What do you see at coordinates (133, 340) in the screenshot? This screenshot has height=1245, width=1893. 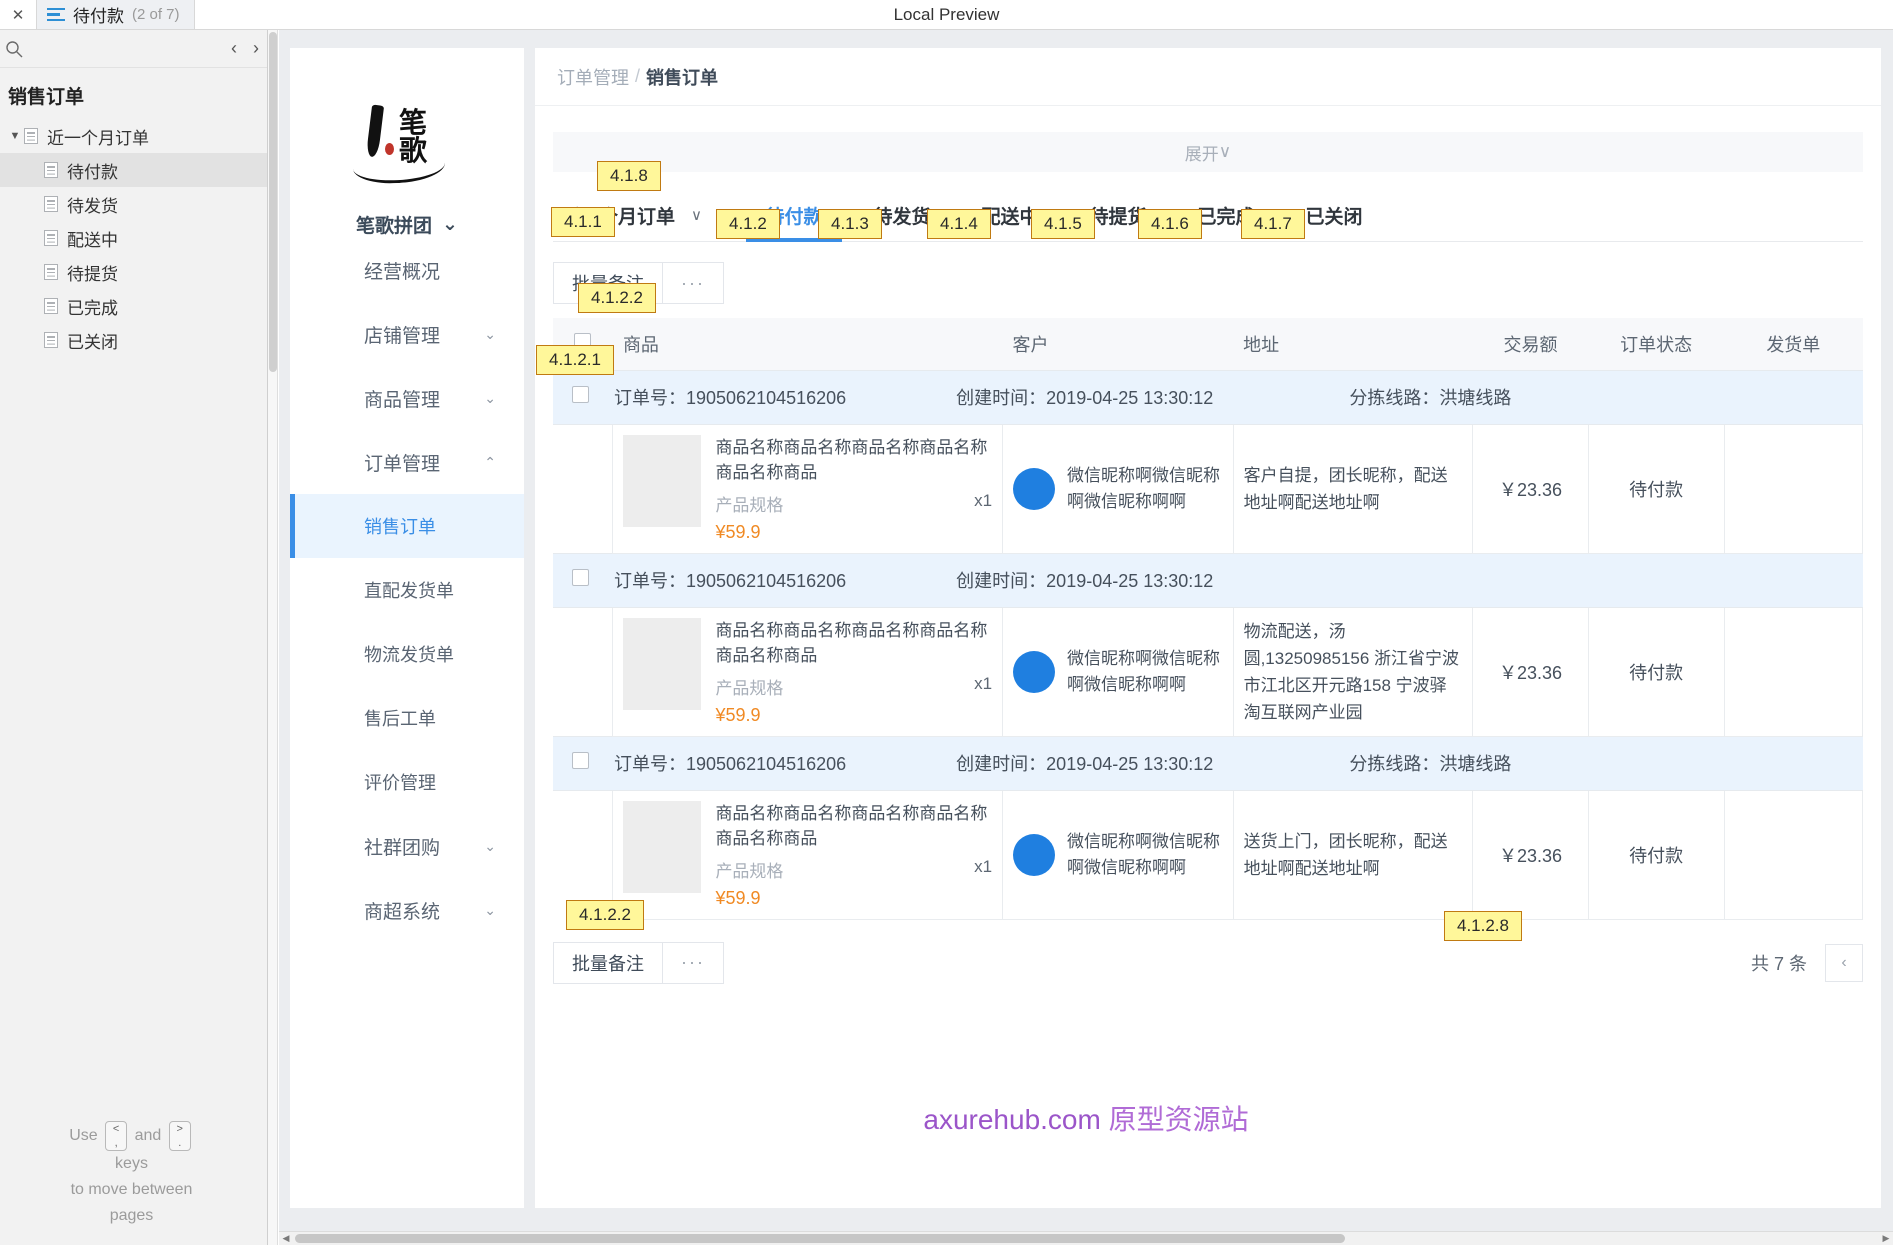 I see `sitemap-item-yiguanbi: 已关闭` at bounding box center [133, 340].